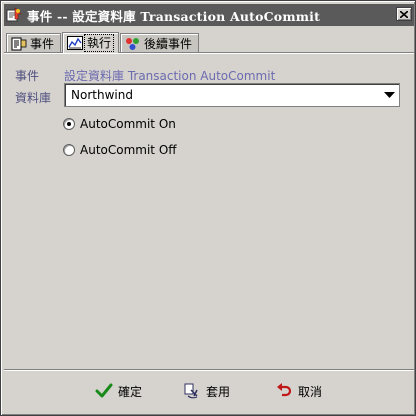 The height and width of the screenshot is (416, 416). Describe the element at coordinates (69, 124) in the screenshot. I see `autocommit-on-radio` at that location.